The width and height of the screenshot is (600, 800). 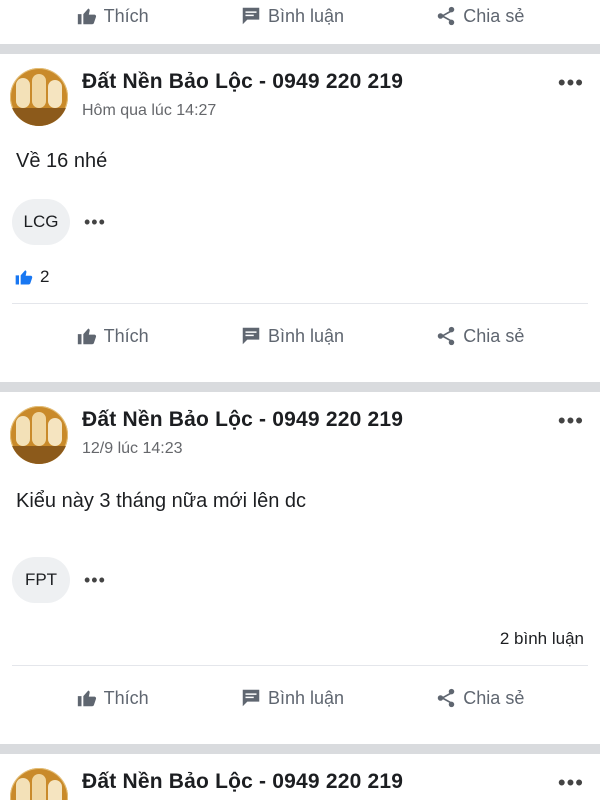 What do you see at coordinates (300, 277) in the screenshot?
I see `reaction-summary: 2` at bounding box center [300, 277].